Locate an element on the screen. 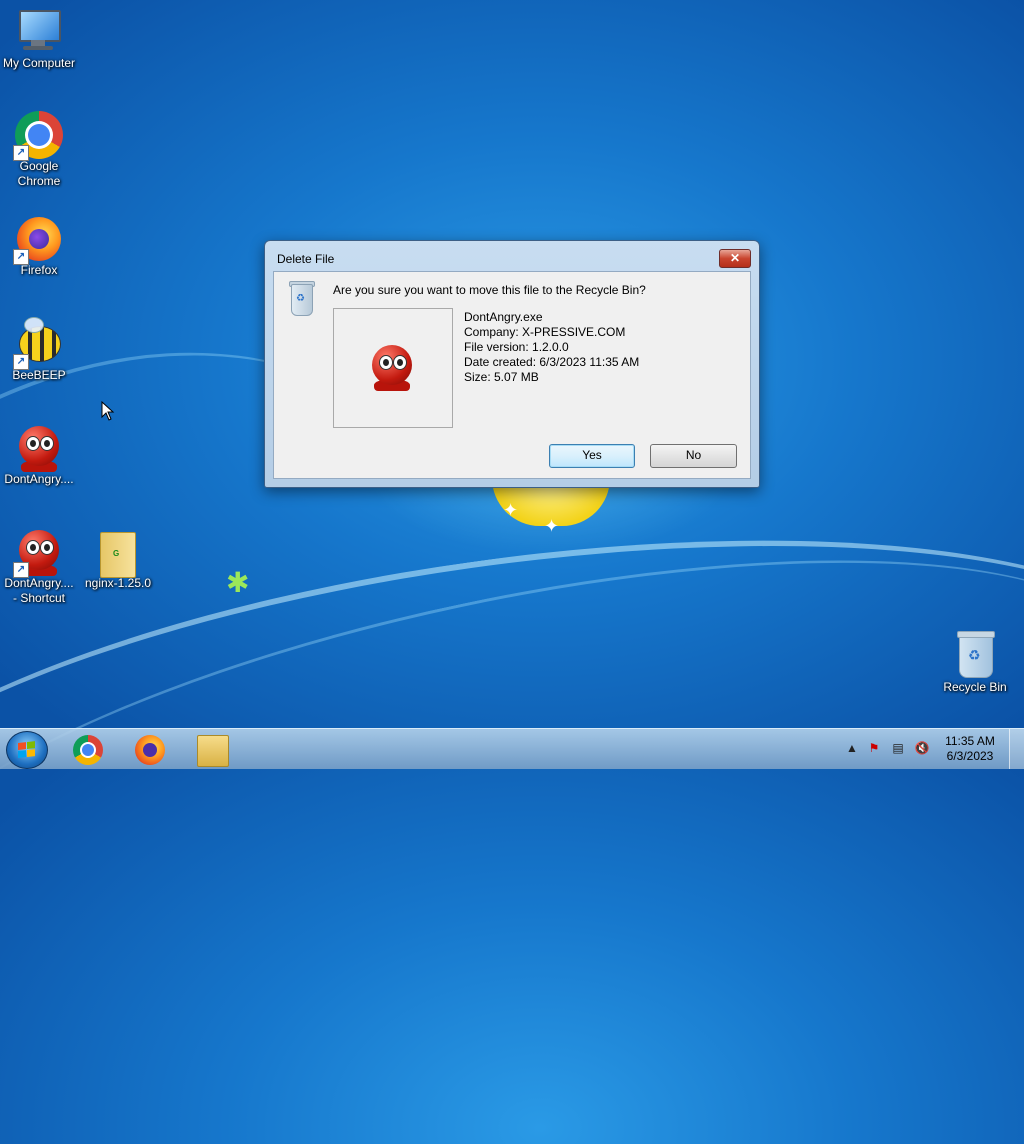 This screenshot has height=1144, width=1024. windows-logo-icon is located at coordinates (27, 750).